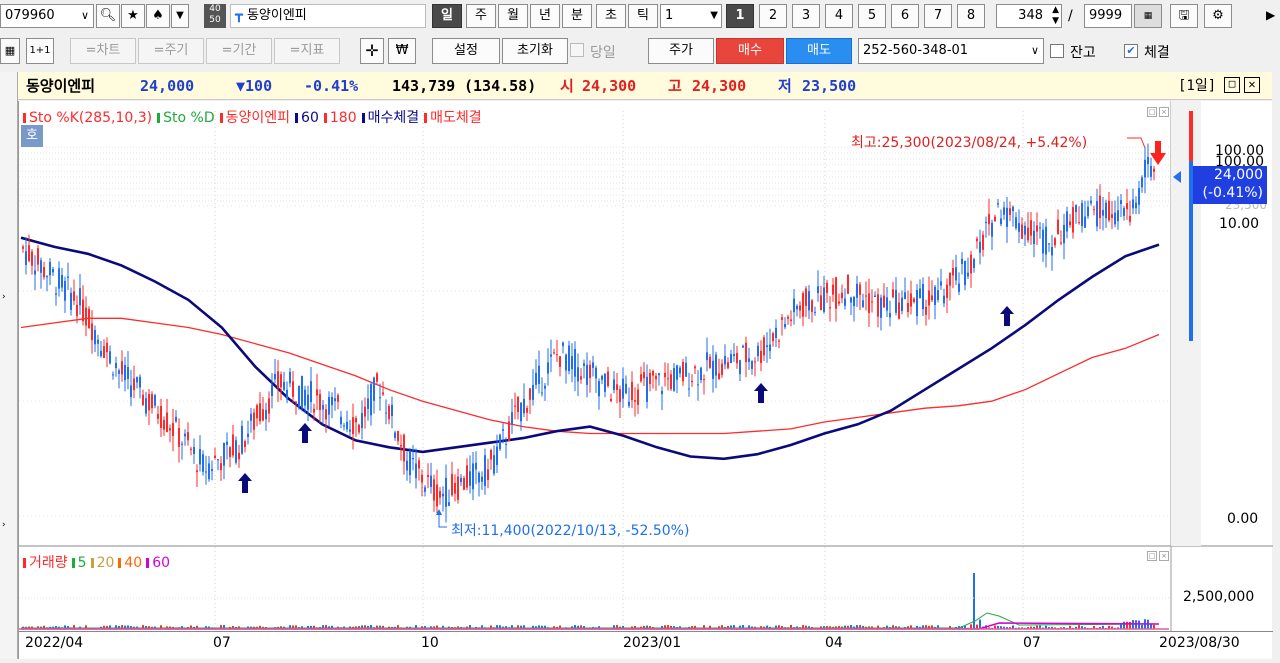 Image resolution: width=1280 pixels, height=663 pixels. I want to click on reset-button: 초기화, so click(535, 51).